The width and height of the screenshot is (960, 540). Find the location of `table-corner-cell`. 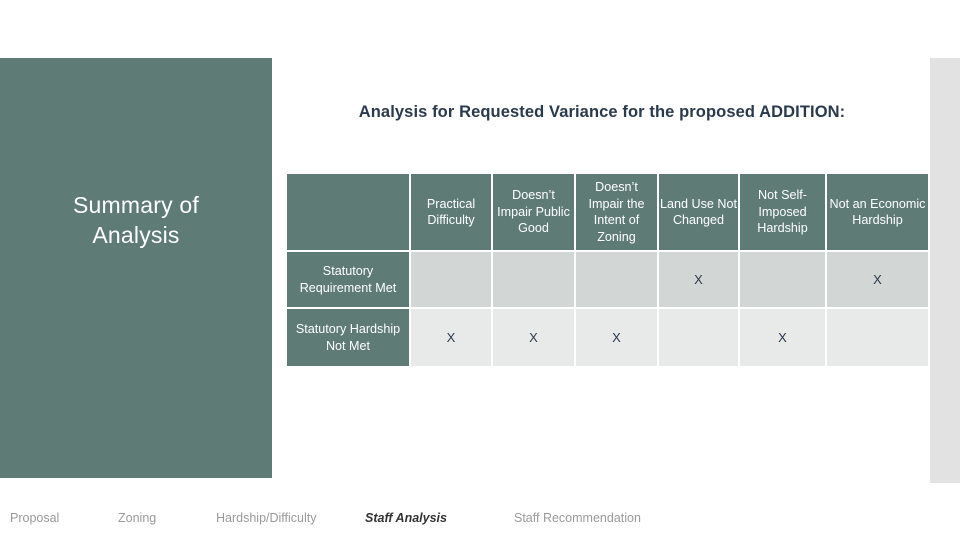

table-corner-cell is located at coordinates (348, 212).